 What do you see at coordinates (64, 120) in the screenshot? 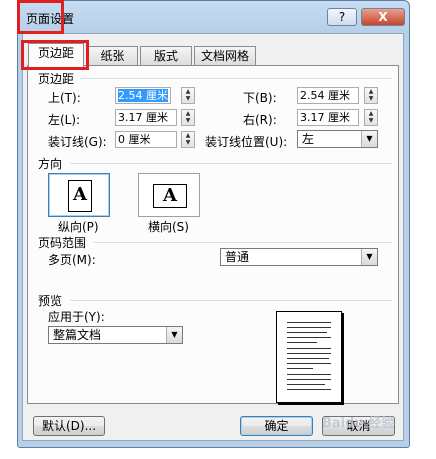
I see `left-margin-label: 左(L):` at bounding box center [64, 120].